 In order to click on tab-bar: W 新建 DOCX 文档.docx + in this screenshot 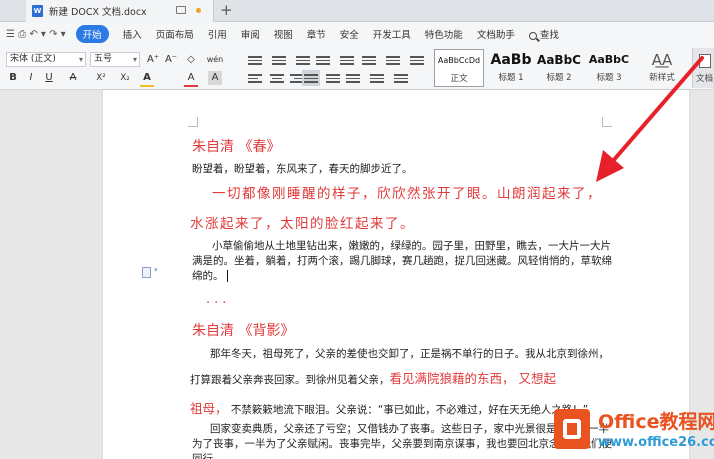, I will do `click(357, 11)`.